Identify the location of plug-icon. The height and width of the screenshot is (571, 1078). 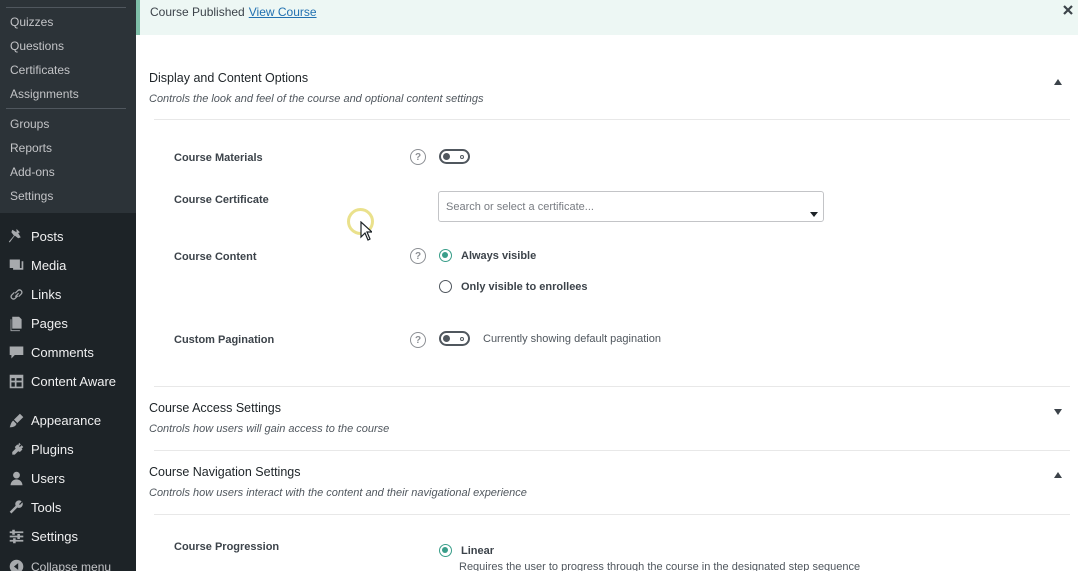
(16, 450).